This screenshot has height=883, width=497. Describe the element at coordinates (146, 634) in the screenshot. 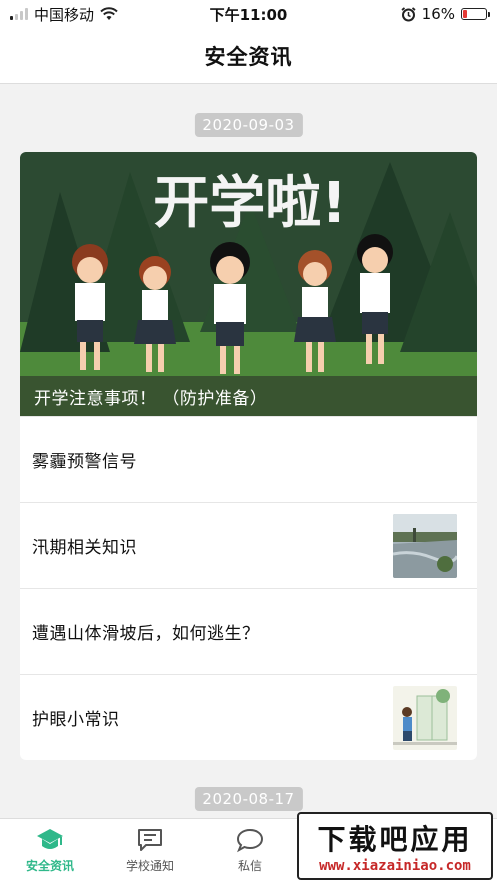

I see `list-item-title: 遭遇山体滑坡后，如何逃生？` at that location.